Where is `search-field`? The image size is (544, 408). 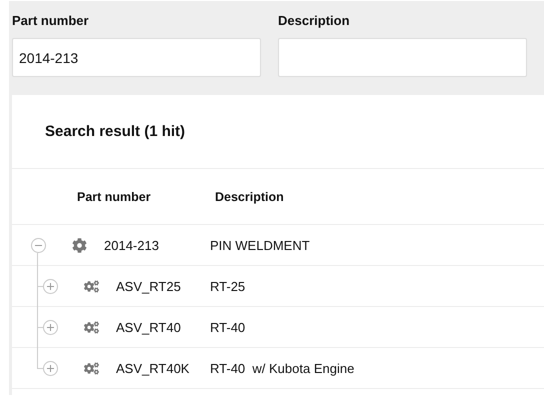 search-field is located at coordinates (402, 57).